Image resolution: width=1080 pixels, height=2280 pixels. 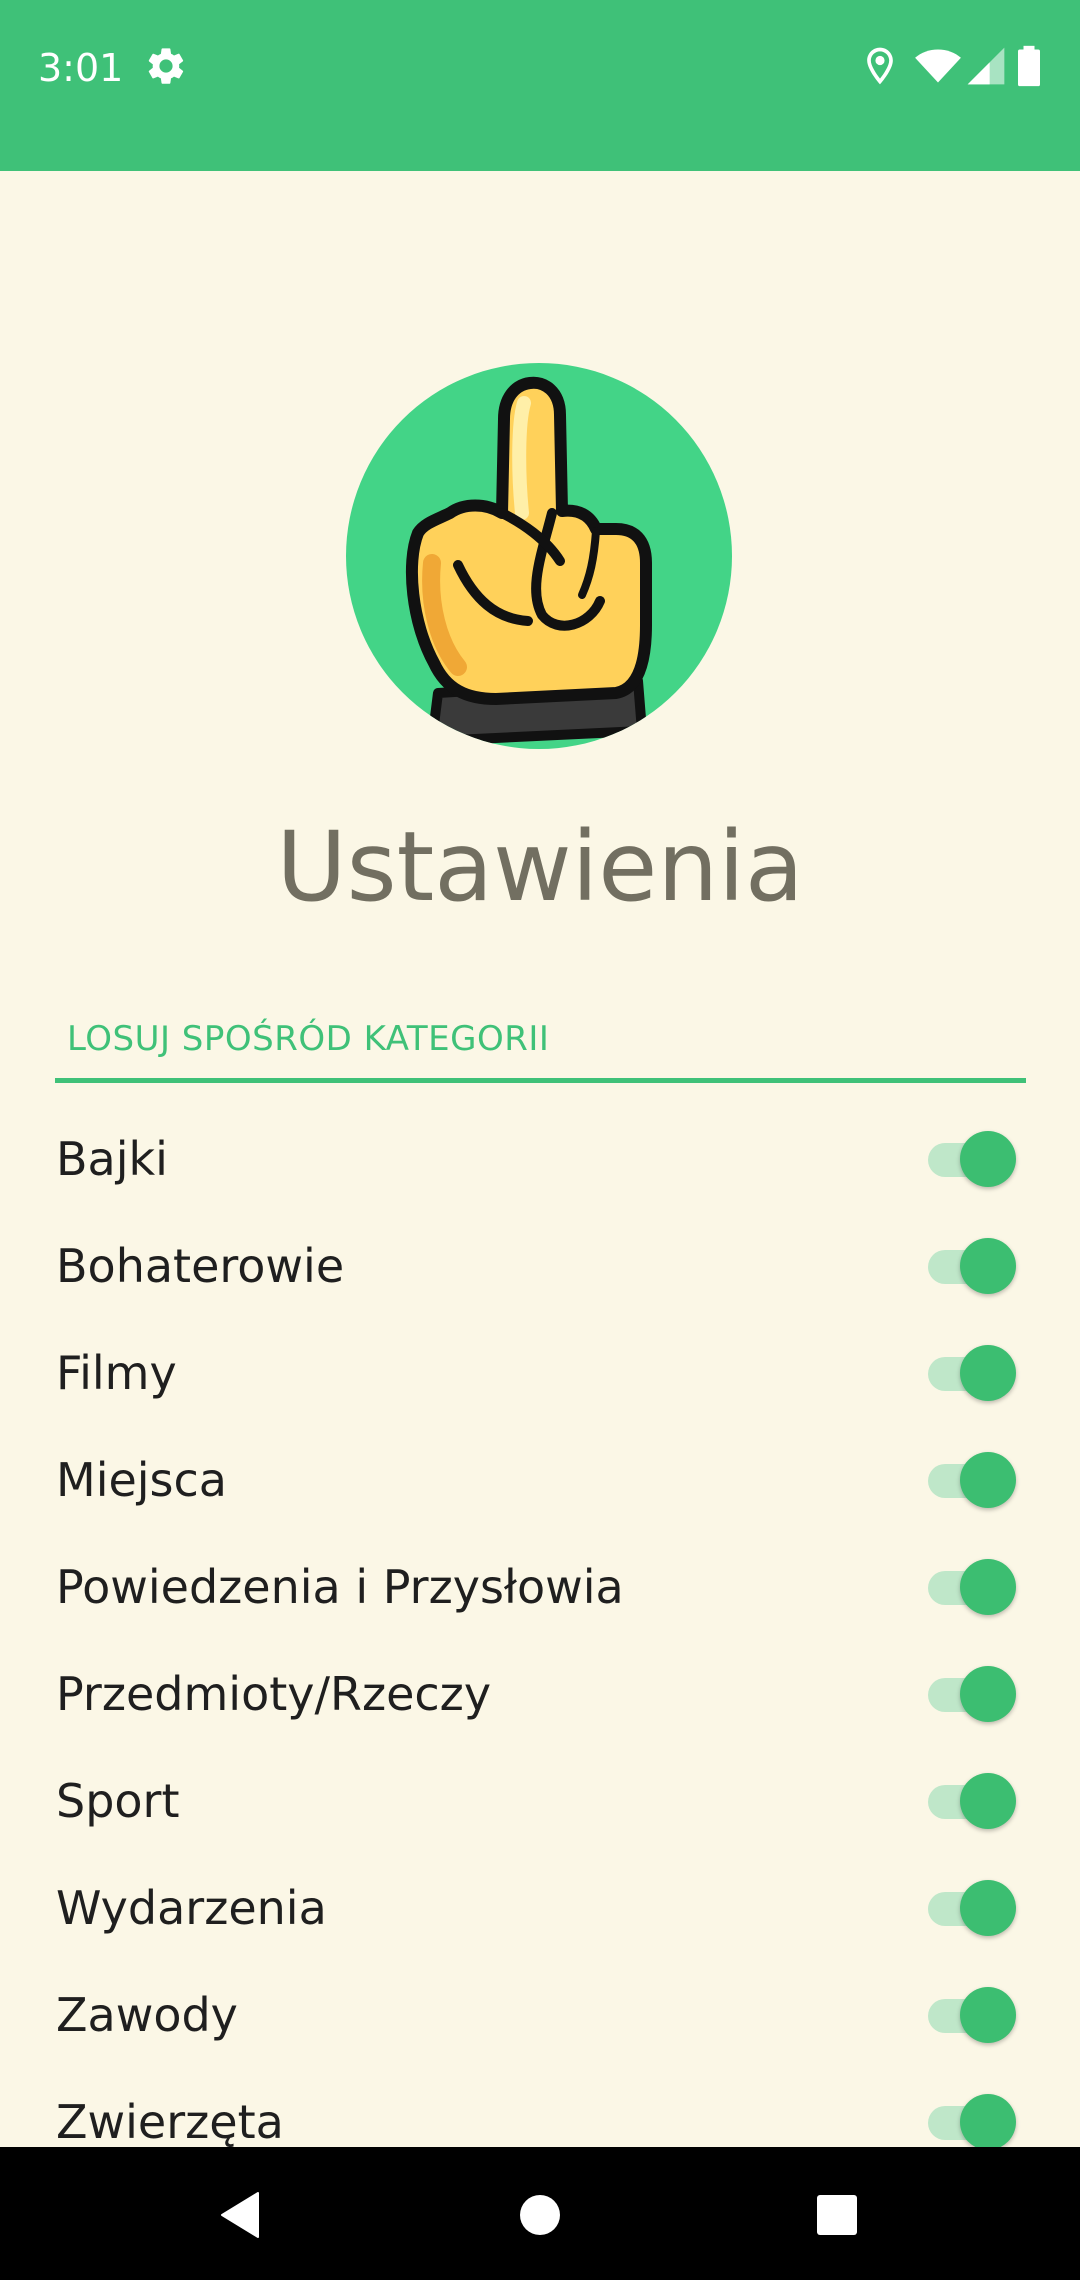 What do you see at coordinates (540, 1800) in the screenshot?
I see `category-row-sport: Sport` at bounding box center [540, 1800].